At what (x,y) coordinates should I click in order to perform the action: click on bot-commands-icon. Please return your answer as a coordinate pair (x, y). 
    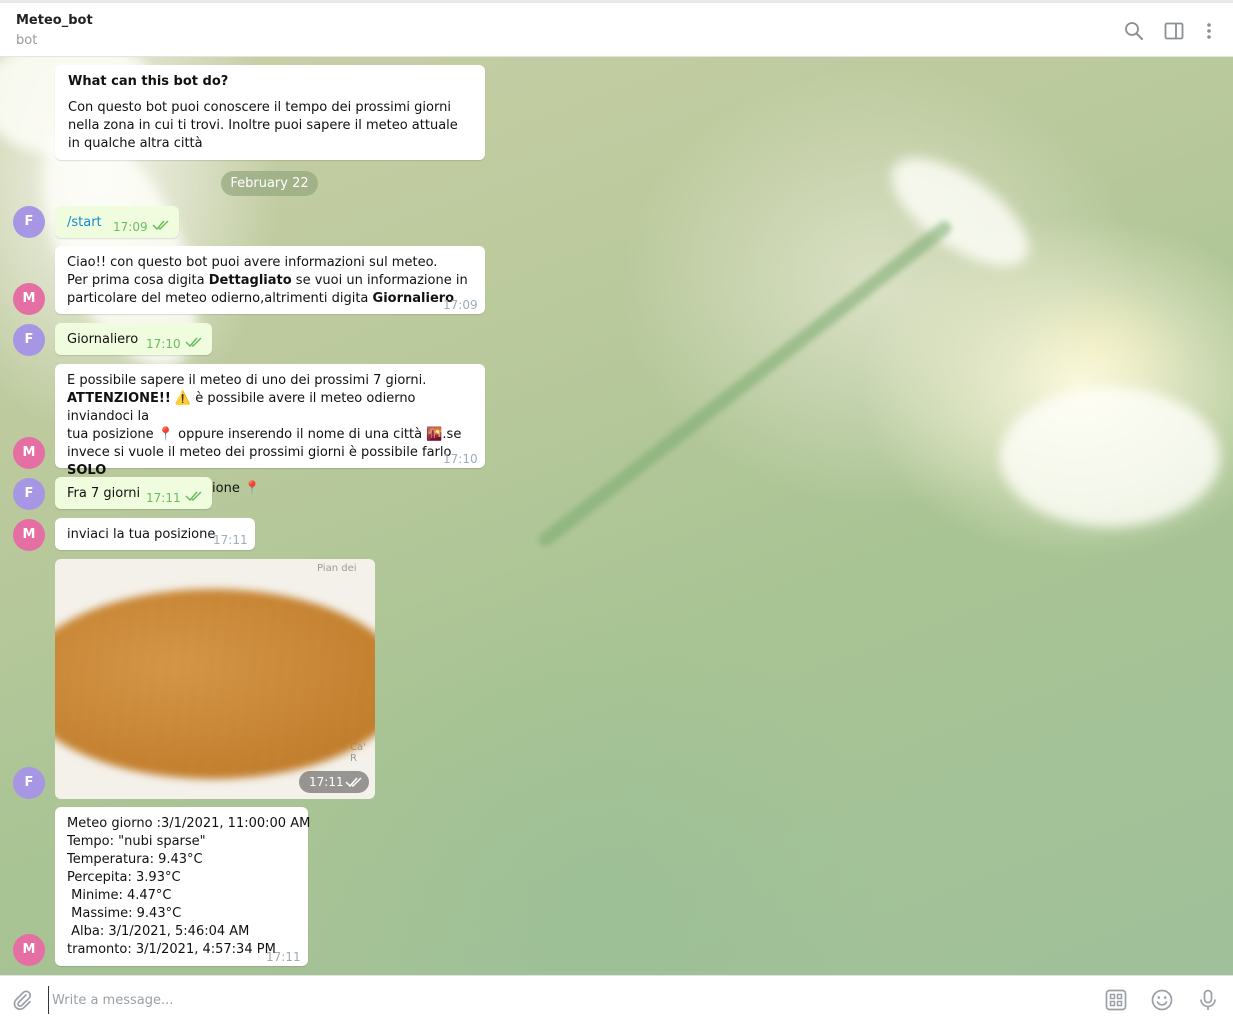
    Looking at the image, I should click on (1116, 1000).